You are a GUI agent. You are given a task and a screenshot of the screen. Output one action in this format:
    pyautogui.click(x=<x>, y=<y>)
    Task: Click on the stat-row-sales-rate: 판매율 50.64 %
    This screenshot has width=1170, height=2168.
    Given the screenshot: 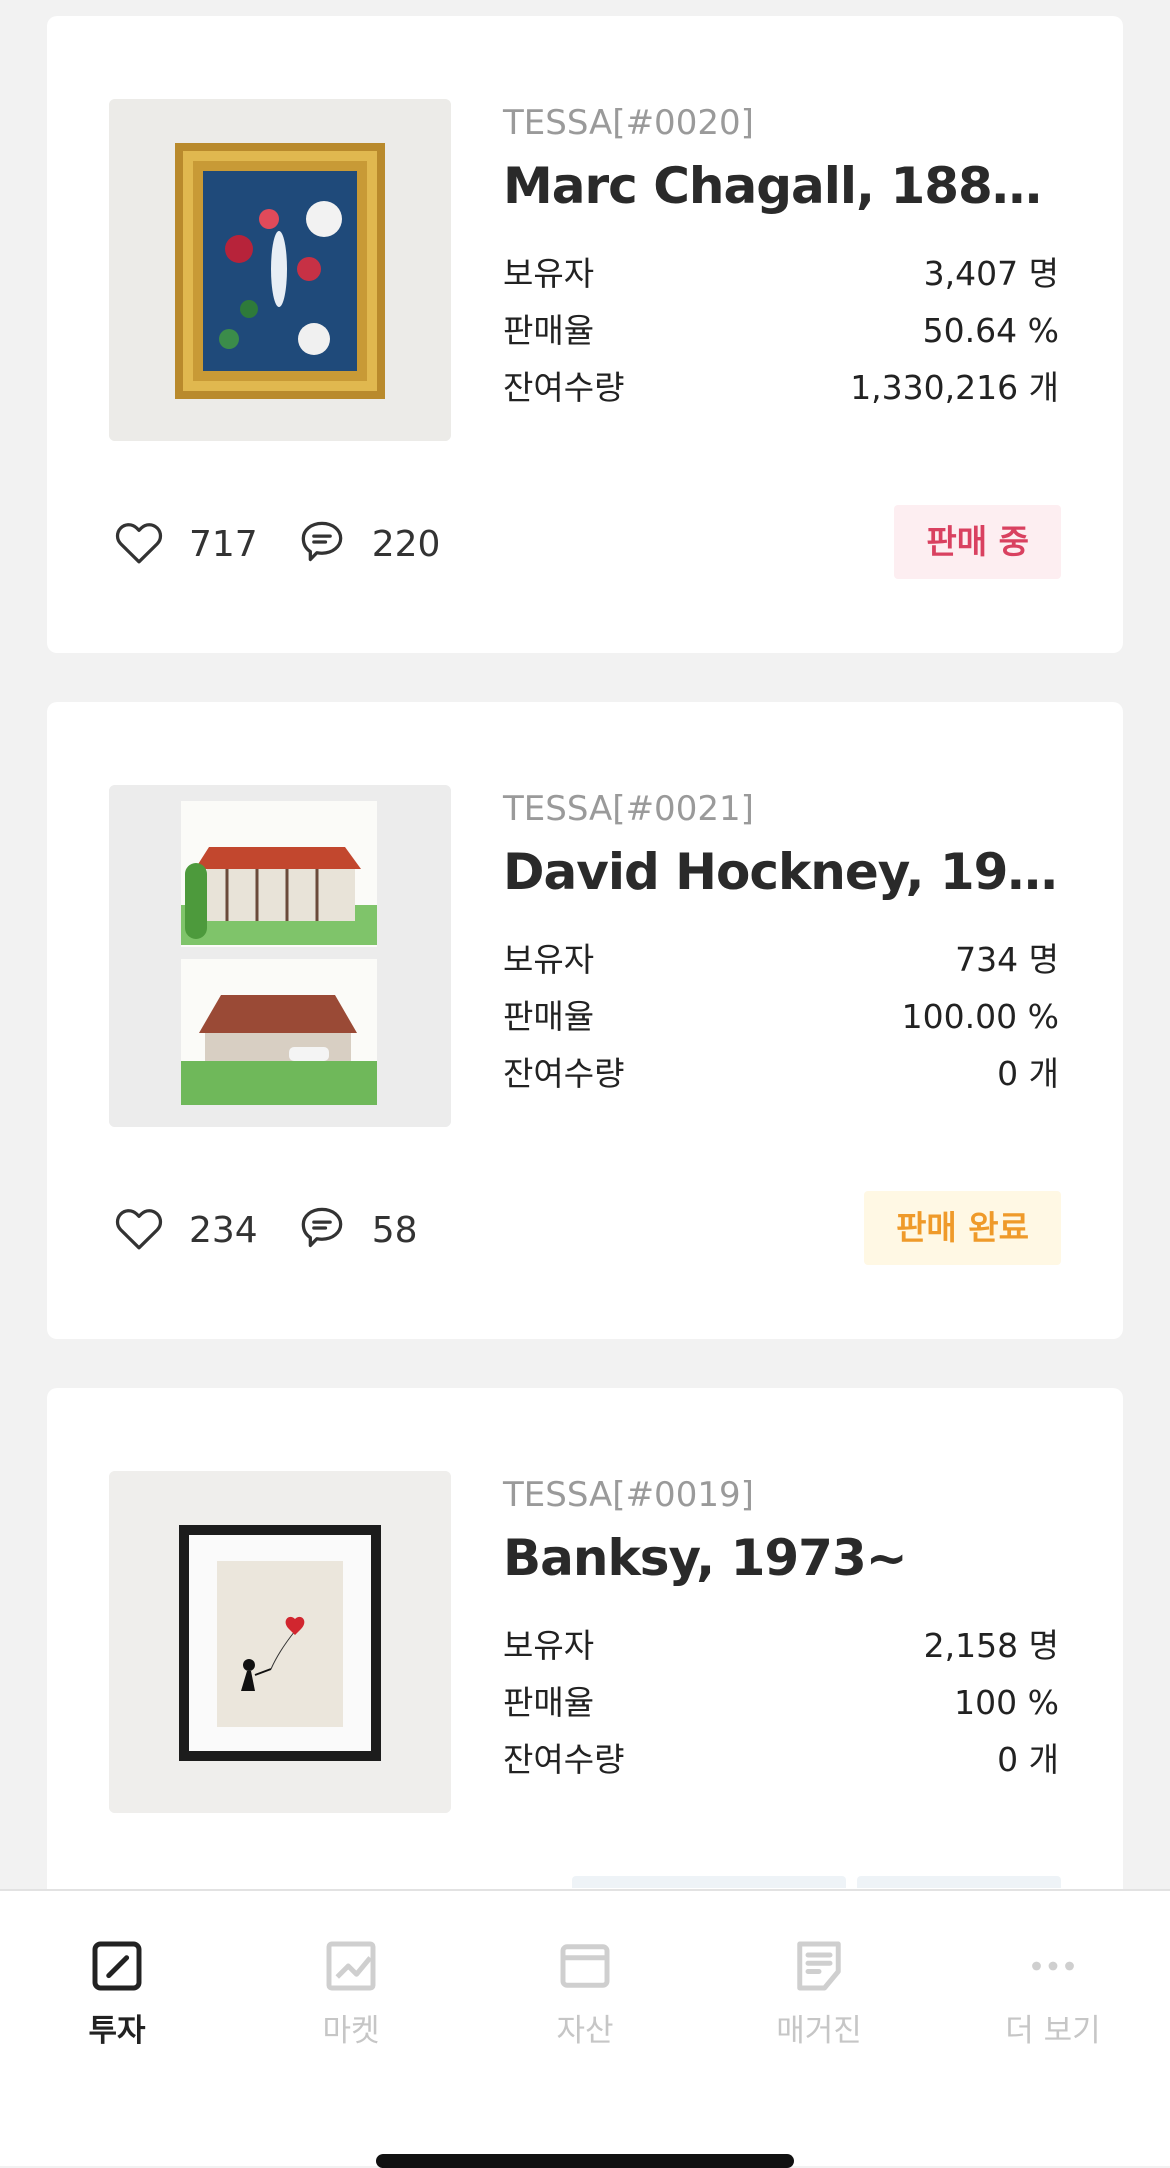 What is the action you would take?
    pyautogui.click(x=781, y=330)
    